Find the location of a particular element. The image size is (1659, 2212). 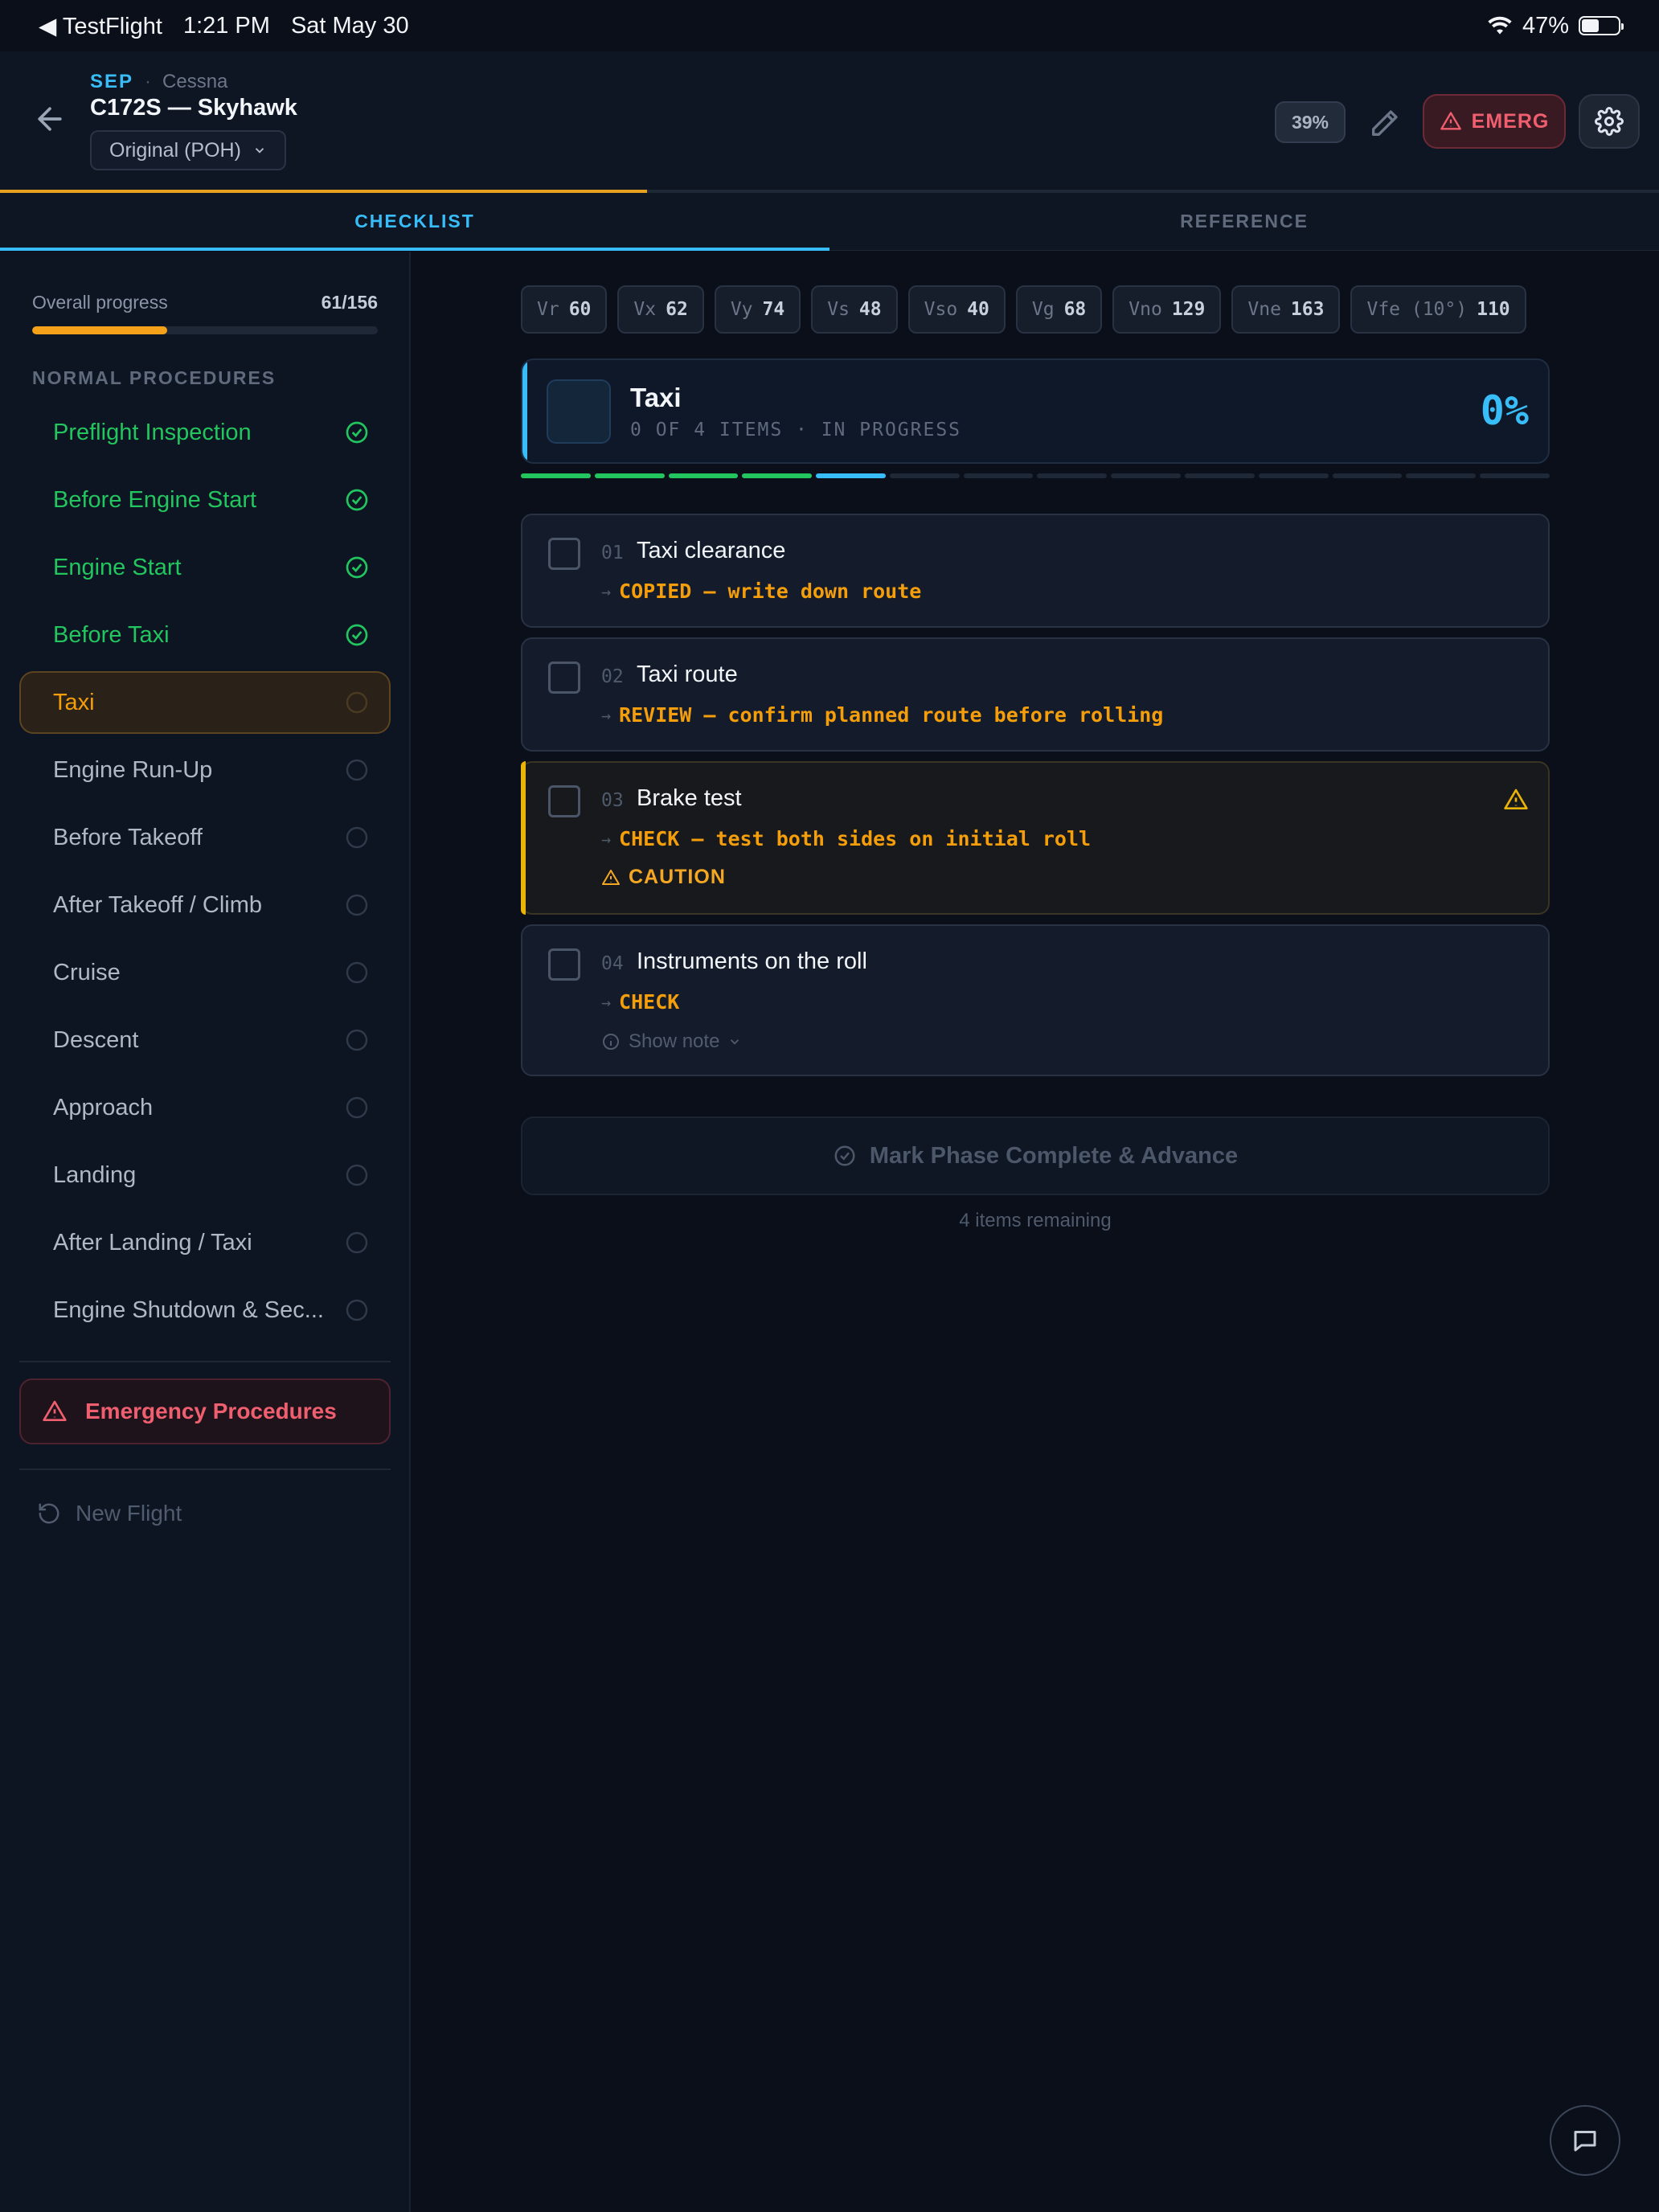

item-title: Instruments on the roll is located at coordinates (752, 961).